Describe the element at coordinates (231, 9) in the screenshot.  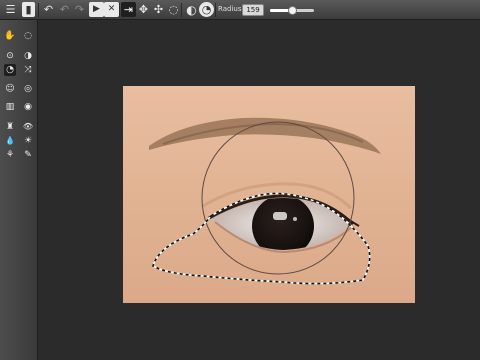
I see `radius-label: Radius:` at that location.